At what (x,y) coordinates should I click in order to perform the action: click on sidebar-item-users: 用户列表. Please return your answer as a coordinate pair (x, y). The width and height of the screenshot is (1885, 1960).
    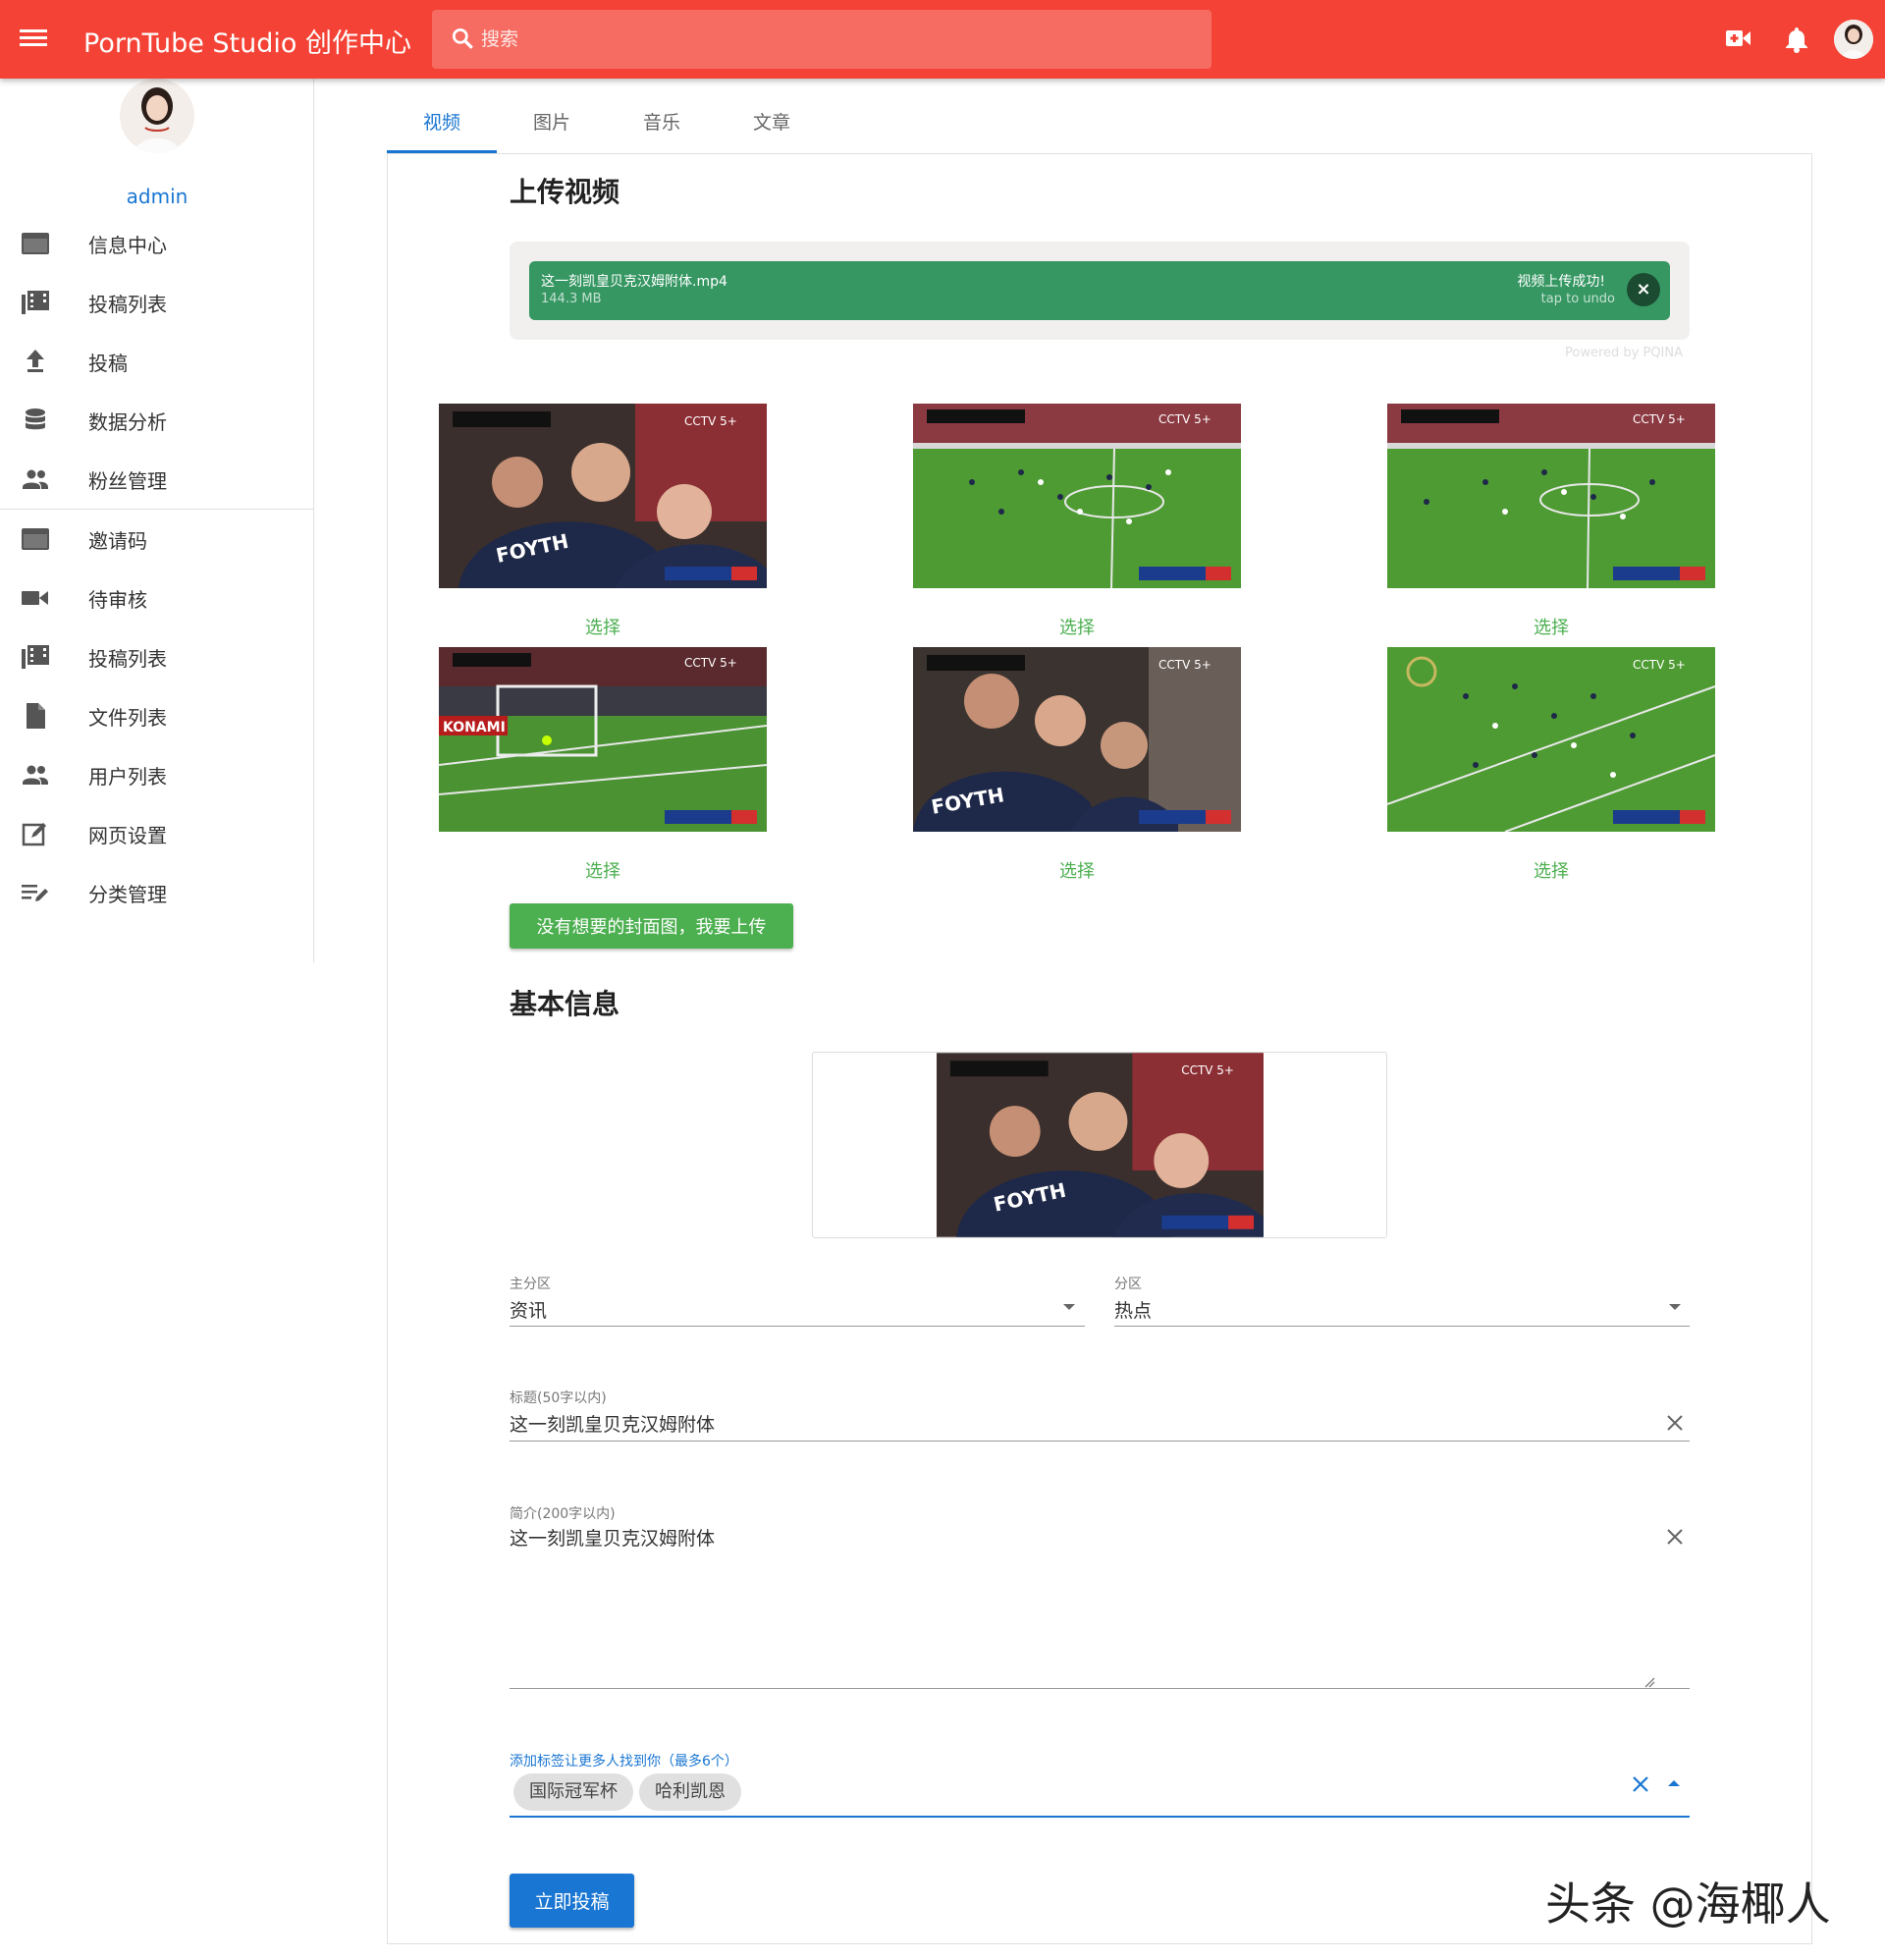
    Looking at the image, I should click on (157, 774).